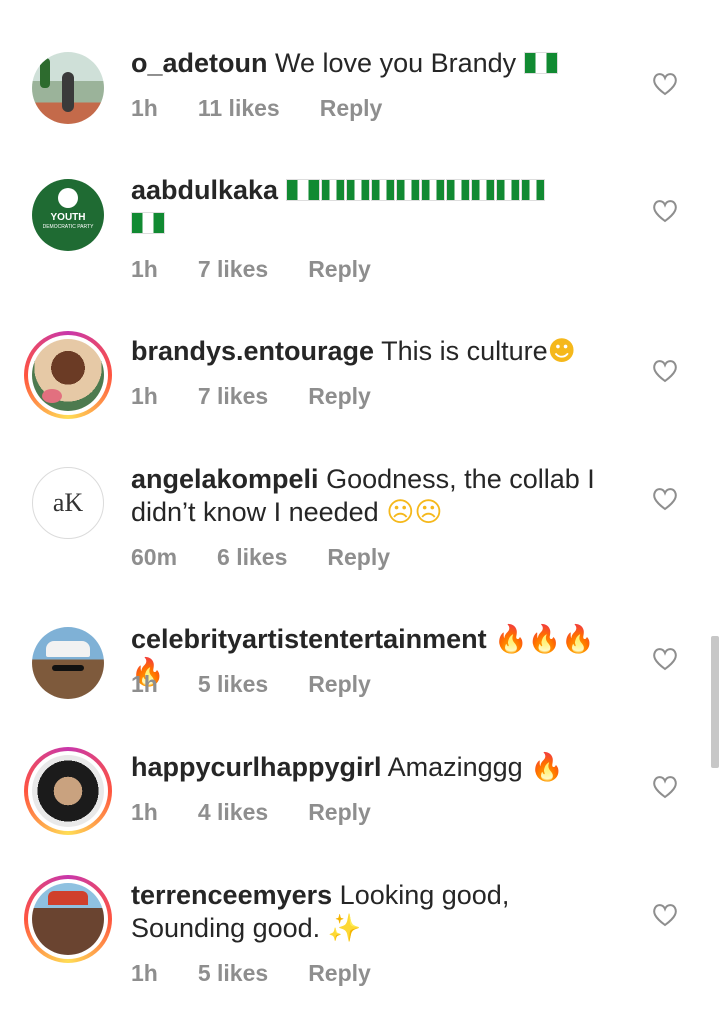 This screenshot has width=720, height=1016. Describe the element at coordinates (309, 639) in the screenshot. I see `comment-username: celebrityartistentertainment` at that location.